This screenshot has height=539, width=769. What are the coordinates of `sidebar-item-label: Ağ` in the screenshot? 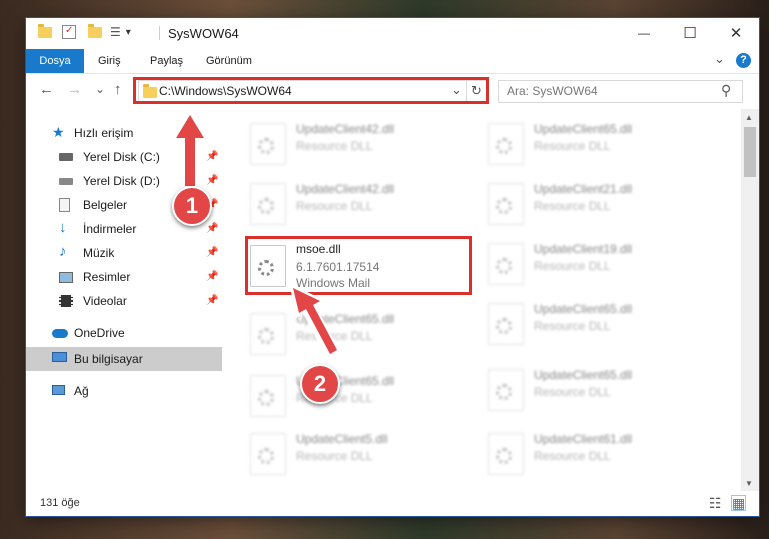 It's located at (81, 391).